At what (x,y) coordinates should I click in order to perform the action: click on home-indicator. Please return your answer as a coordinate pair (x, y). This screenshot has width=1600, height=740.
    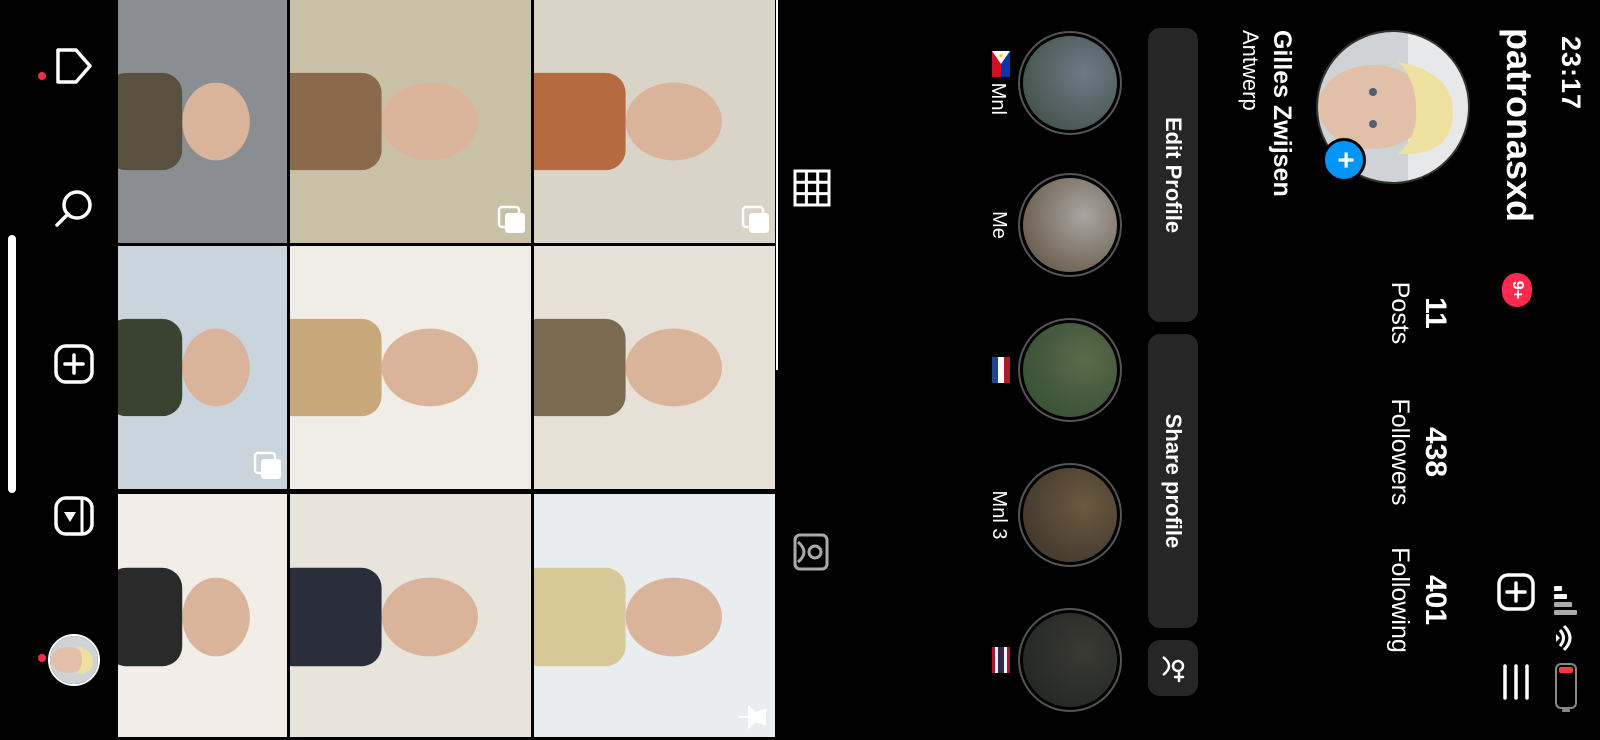
    Looking at the image, I should click on (12, 364).